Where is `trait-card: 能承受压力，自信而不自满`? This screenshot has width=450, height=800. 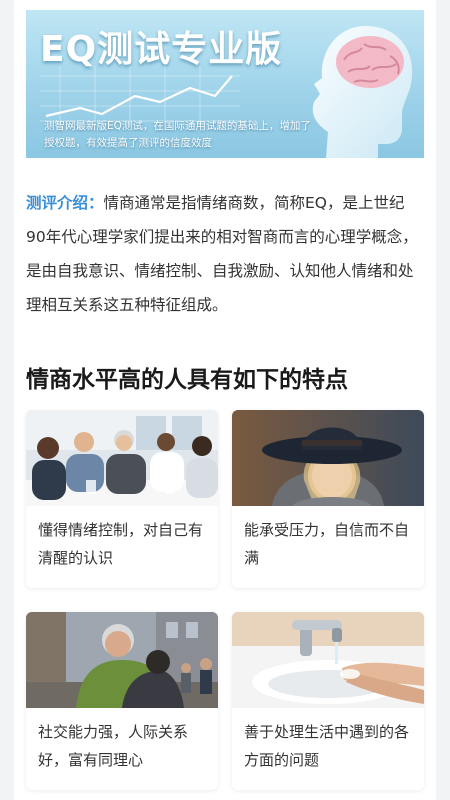 trait-card: 能承受压力，自信而不自满 is located at coordinates (328, 499).